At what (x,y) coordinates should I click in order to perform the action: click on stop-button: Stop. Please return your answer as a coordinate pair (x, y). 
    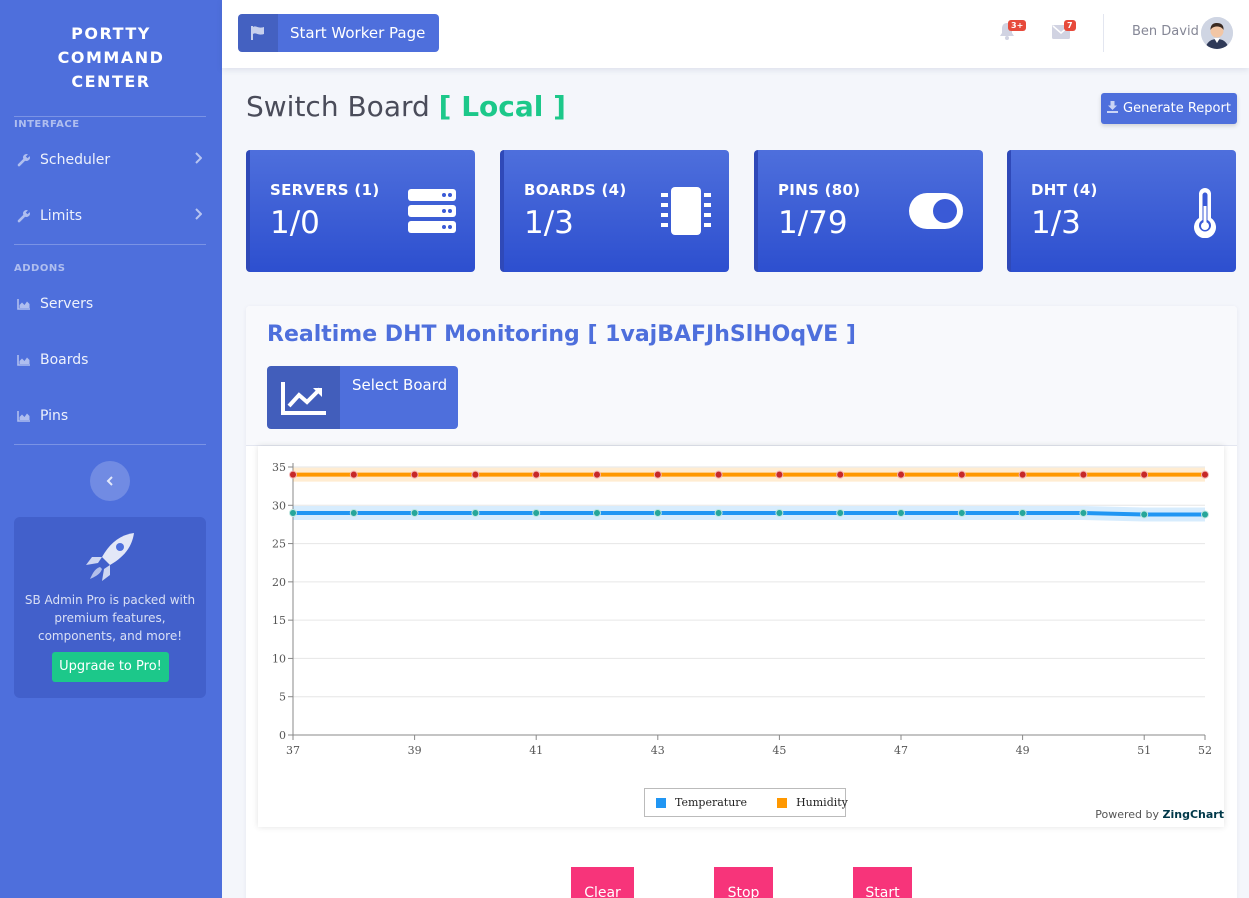
    Looking at the image, I should click on (743, 882).